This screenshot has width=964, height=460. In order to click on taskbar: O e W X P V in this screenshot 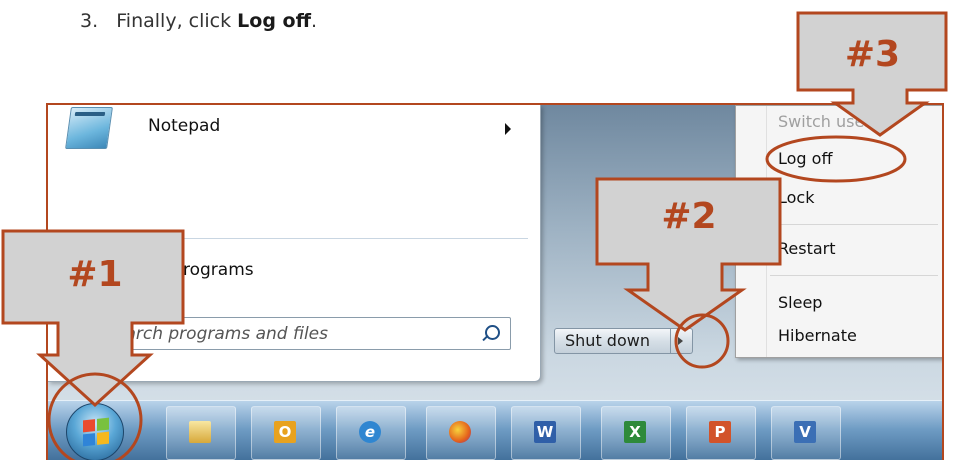, I will do `click(495, 430)`.